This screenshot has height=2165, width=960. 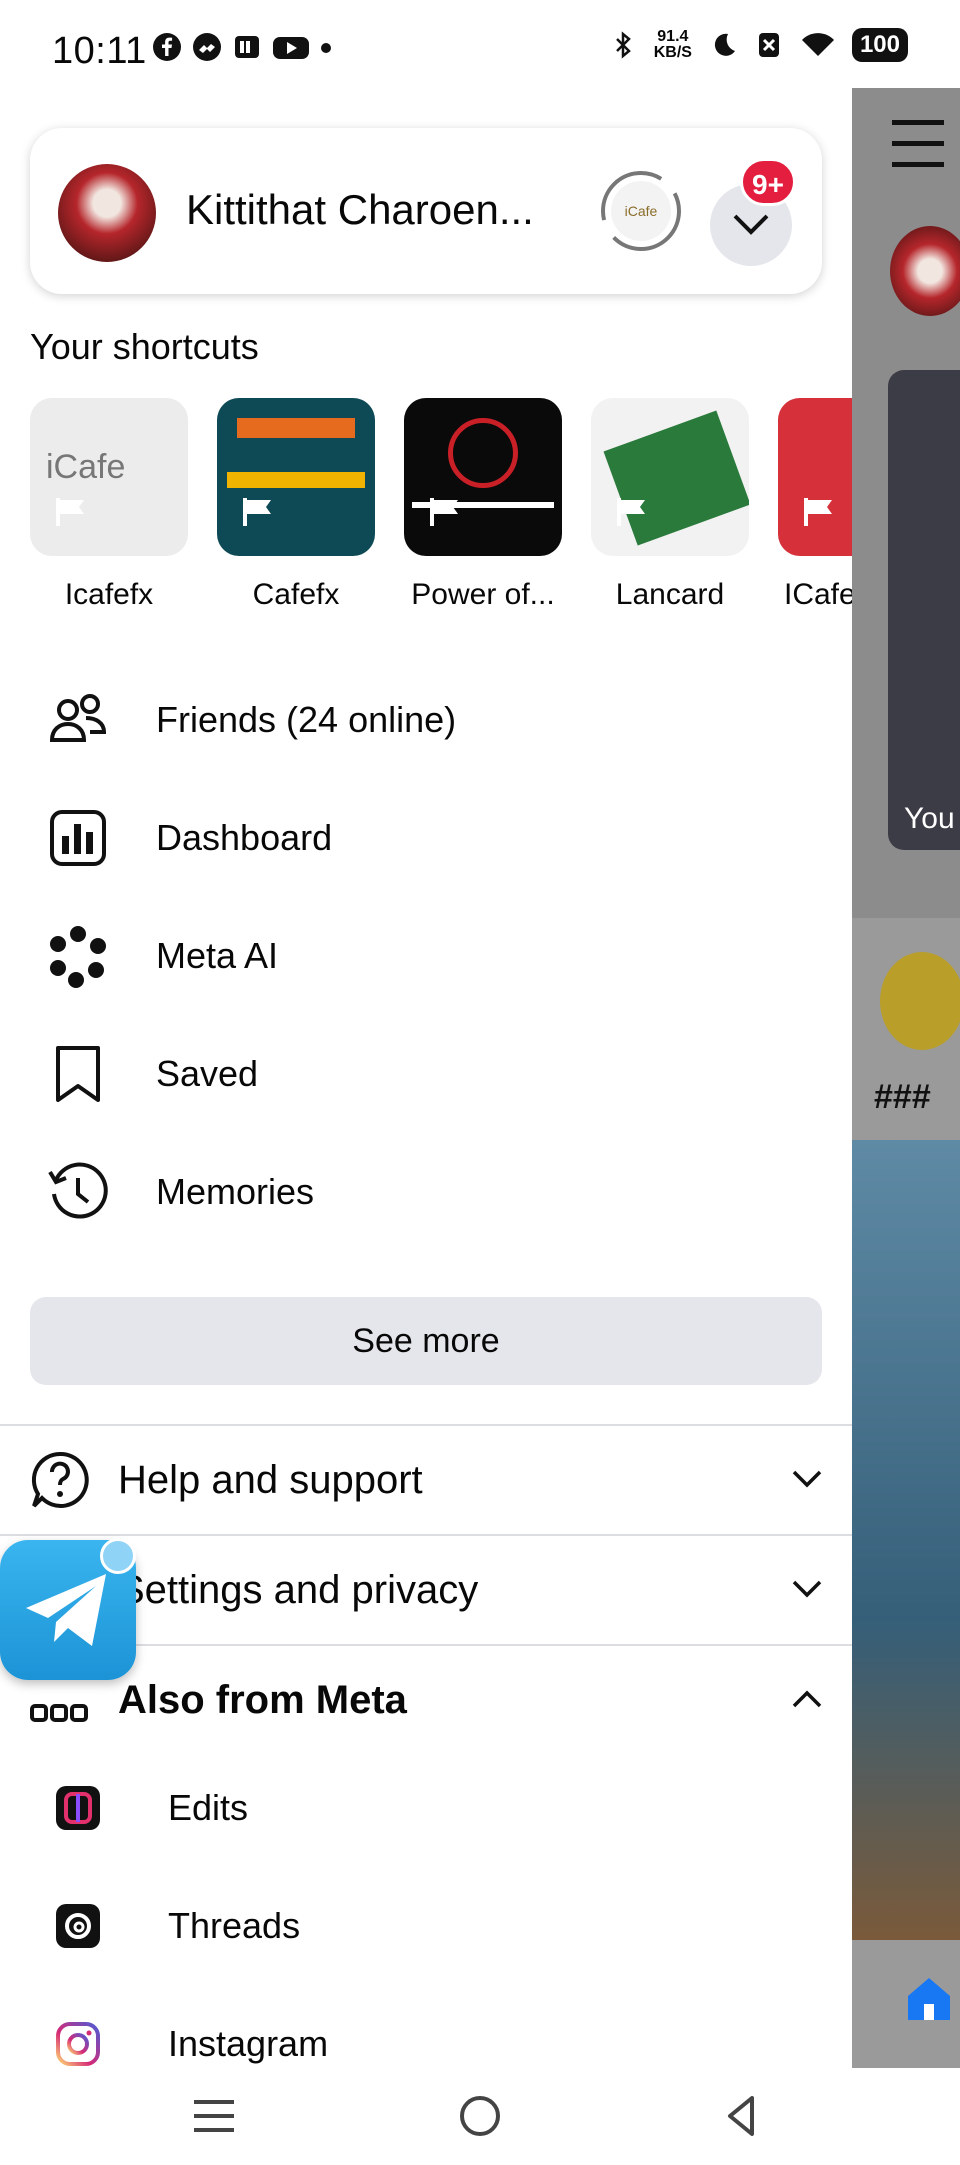 What do you see at coordinates (78, 957) in the screenshot?
I see `meta-ai-icon` at bounding box center [78, 957].